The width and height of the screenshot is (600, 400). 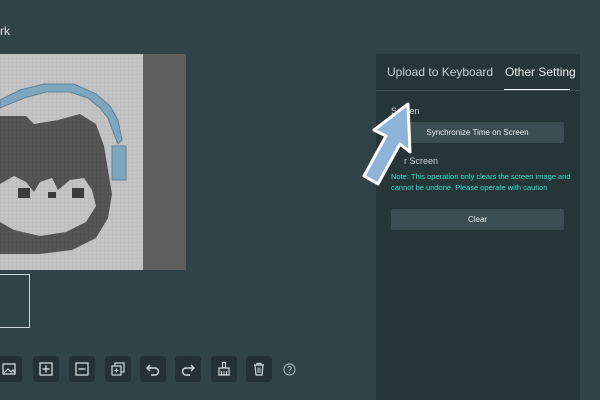 What do you see at coordinates (289, 369) in the screenshot?
I see `help-icon` at bounding box center [289, 369].